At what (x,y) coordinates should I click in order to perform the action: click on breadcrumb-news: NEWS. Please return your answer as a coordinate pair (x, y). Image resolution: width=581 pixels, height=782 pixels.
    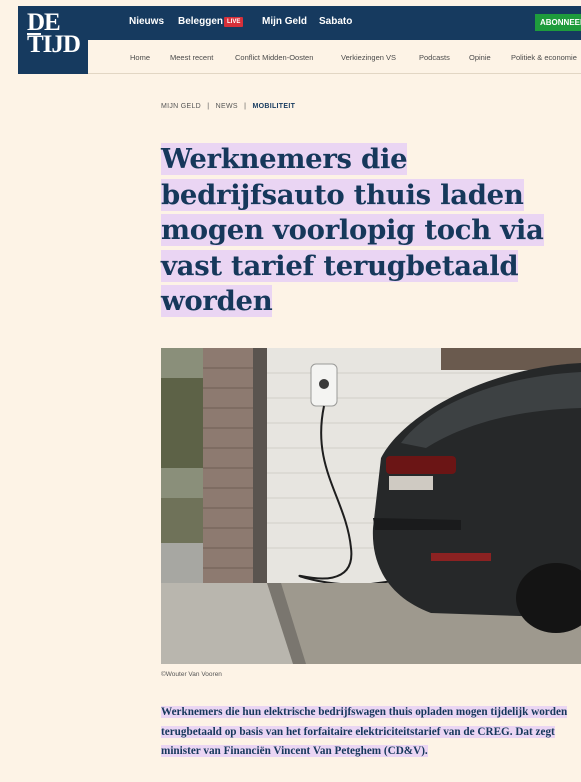
    Looking at the image, I should click on (227, 106).